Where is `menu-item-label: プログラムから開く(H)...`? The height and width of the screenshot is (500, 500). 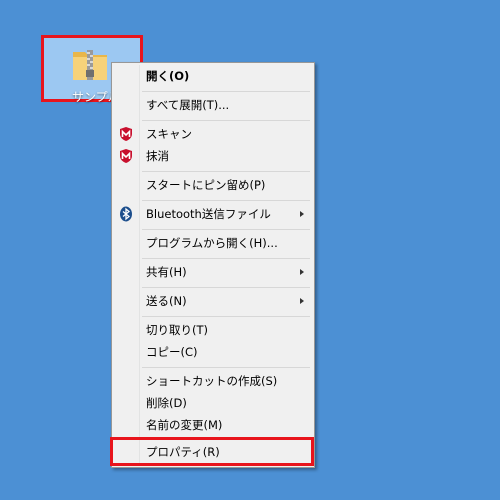
menu-item-label: プログラムから開く(H)... is located at coordinates (212, 243).